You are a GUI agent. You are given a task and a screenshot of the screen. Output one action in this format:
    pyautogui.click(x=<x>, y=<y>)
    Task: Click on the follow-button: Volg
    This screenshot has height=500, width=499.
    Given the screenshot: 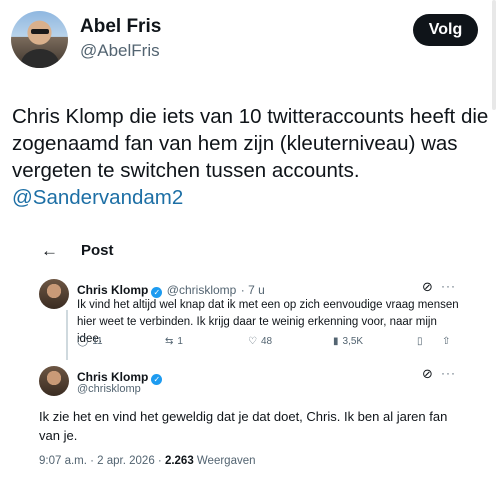 What is the action you would take?
    pyautogui.click(x=445, y=30)
    